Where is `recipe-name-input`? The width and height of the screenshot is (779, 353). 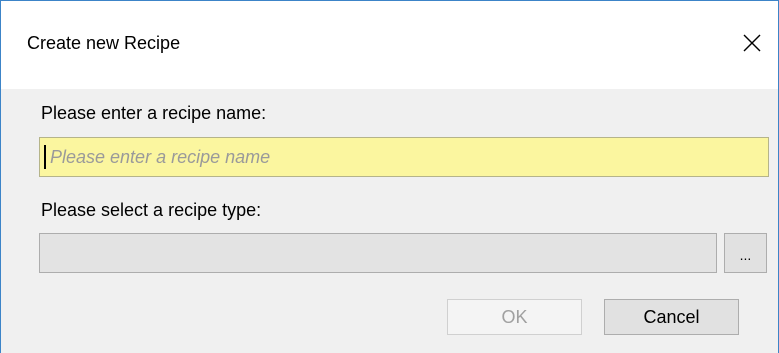
recipe-name-input is located at coordinates (404, 157).